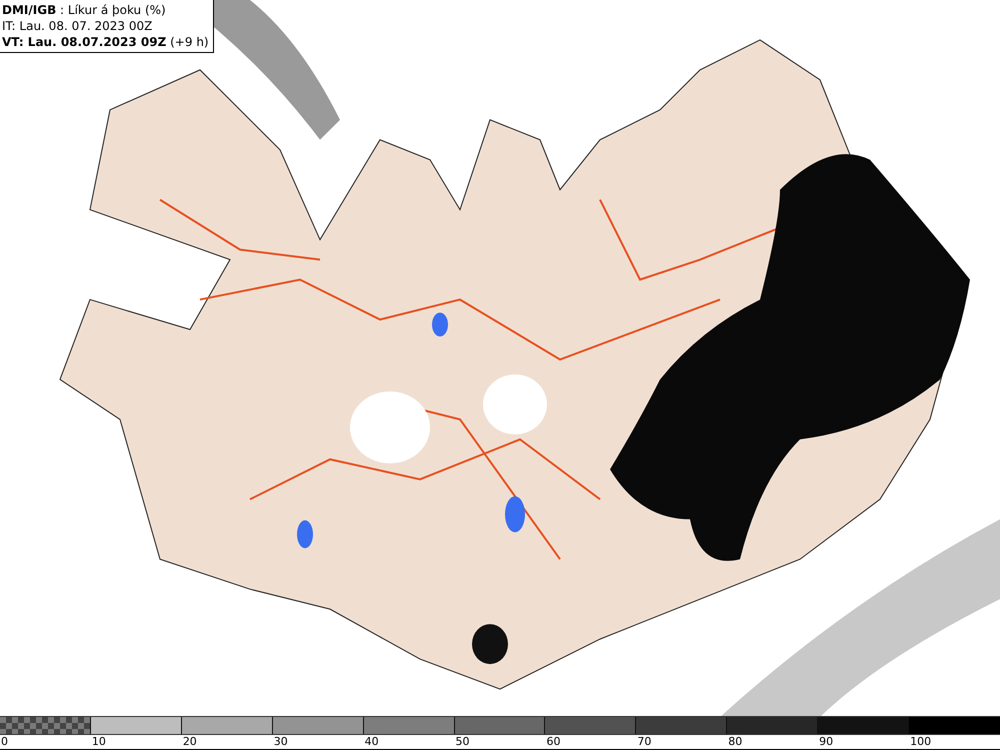  I want to click on legend-label: 70, so click(644, 741).